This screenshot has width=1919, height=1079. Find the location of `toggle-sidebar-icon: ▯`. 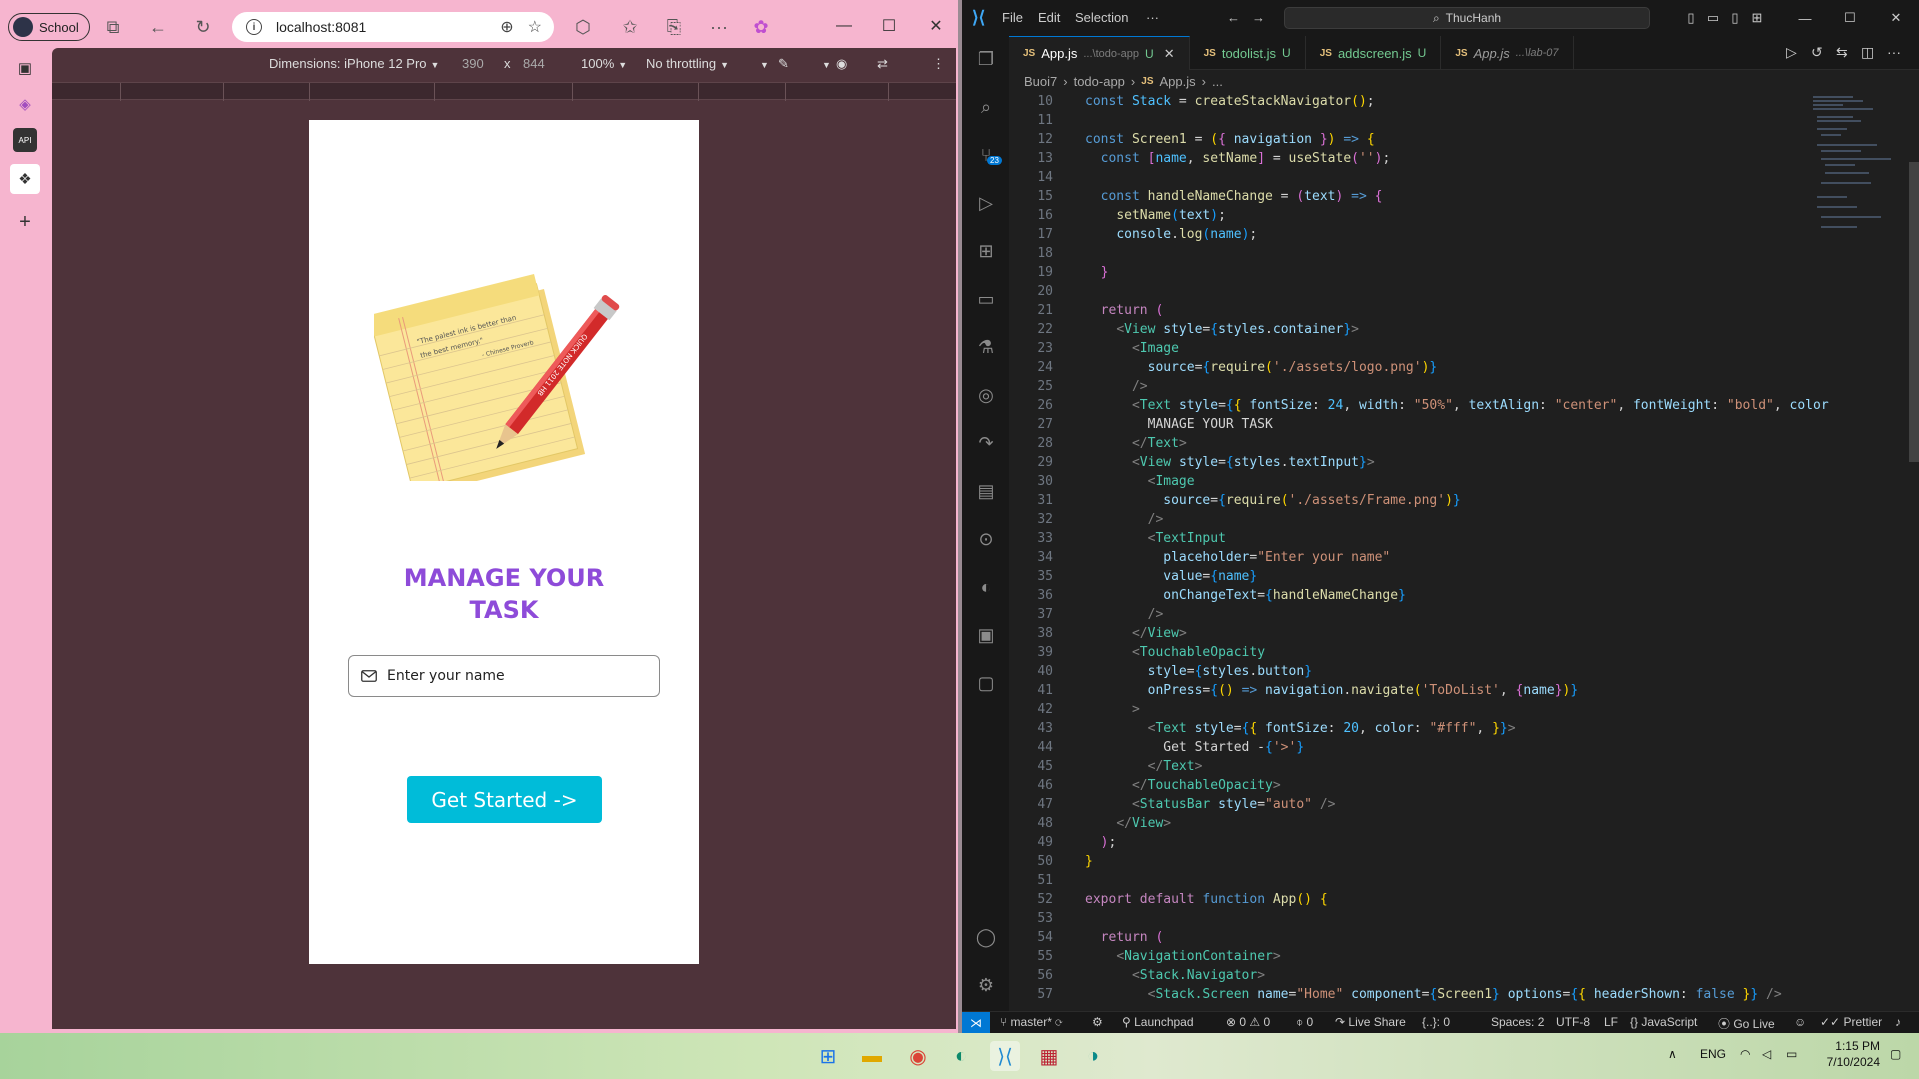

toggle-sidebar-icon: ▯ is located at coordinates (1691, 18).